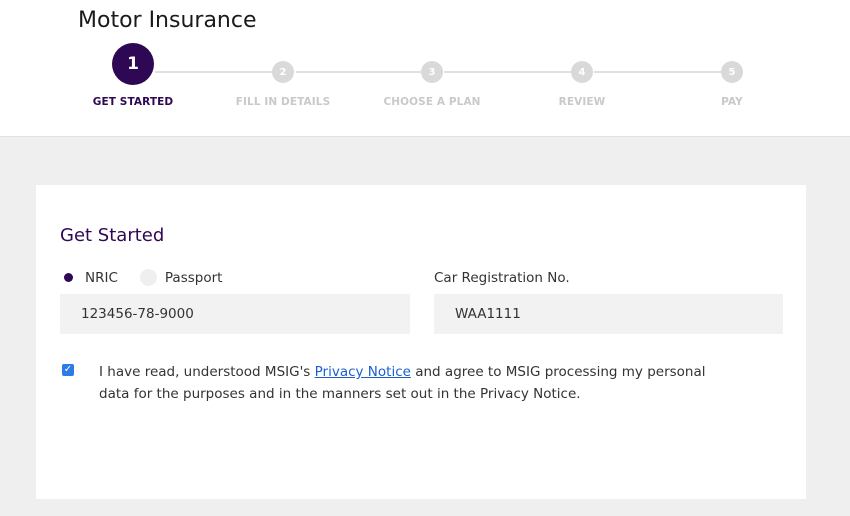 Image resolution: width=850 pixels, height=516 pixels. I want to click on checkmark-icon: ✓, so click(68, 369).